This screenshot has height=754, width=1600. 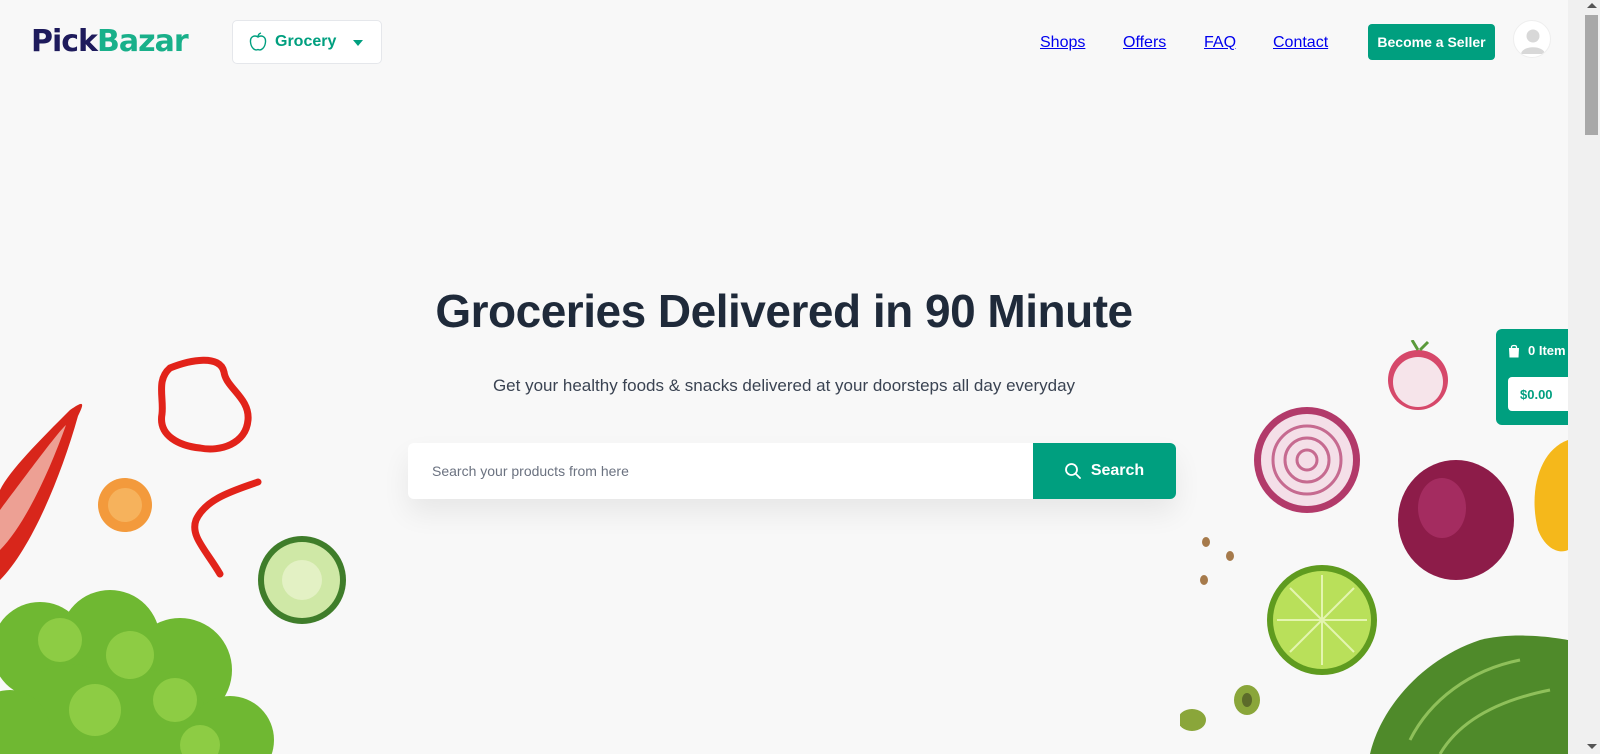 I want to click on user-avatar, so click(x=1532, y=39).